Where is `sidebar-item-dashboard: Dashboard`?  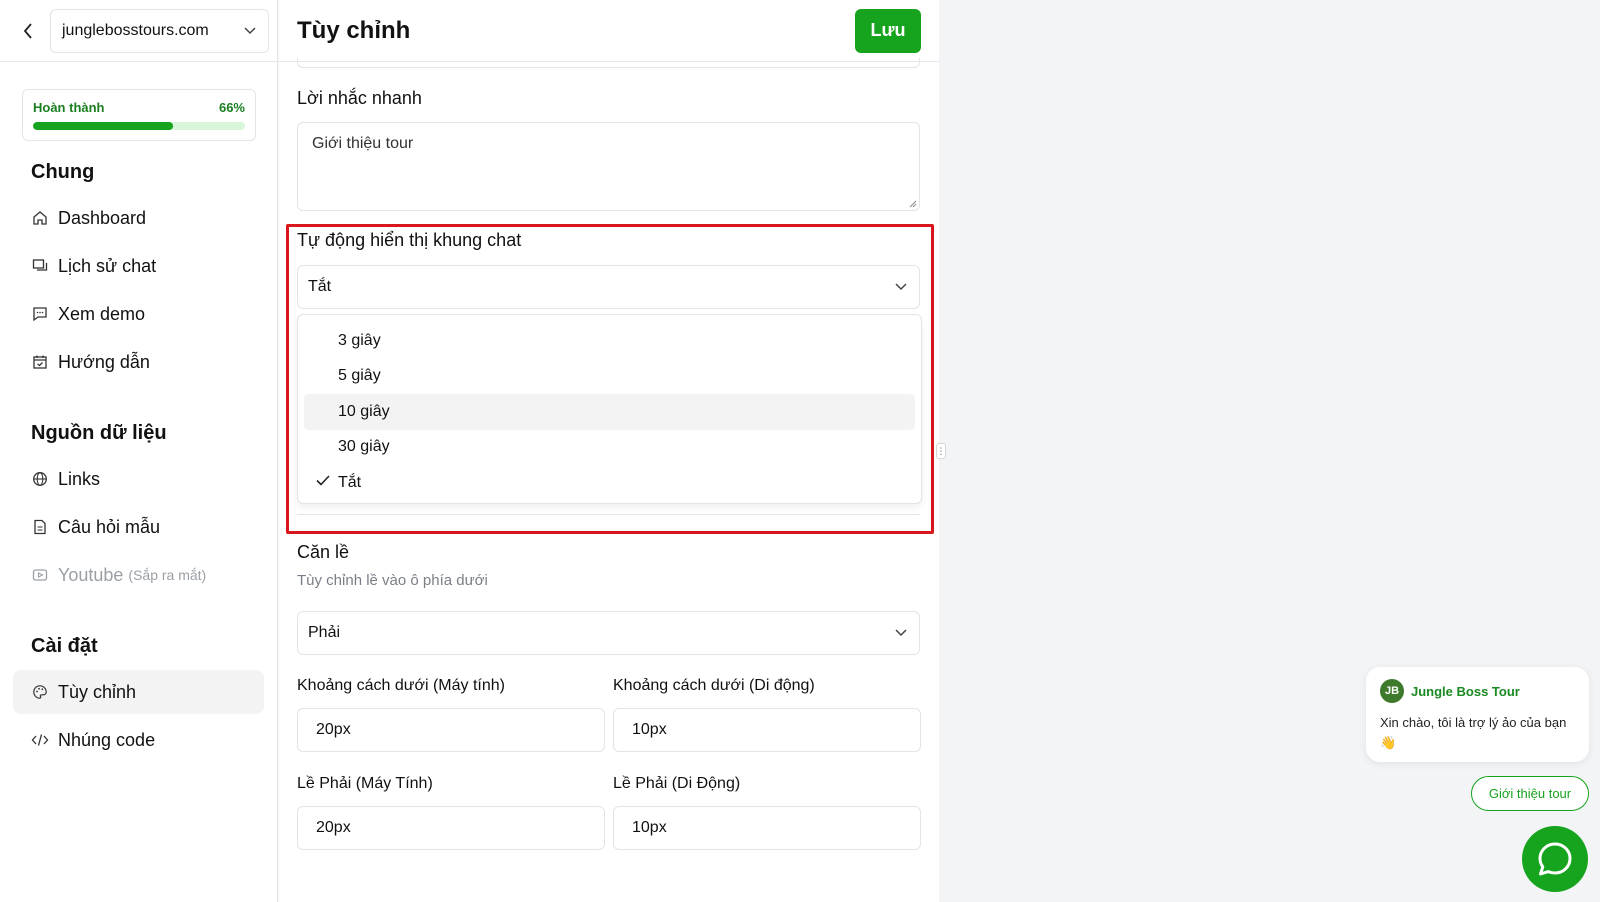
sidebar-item-dashboard: Dashboard is located at coordinates (138, 218).